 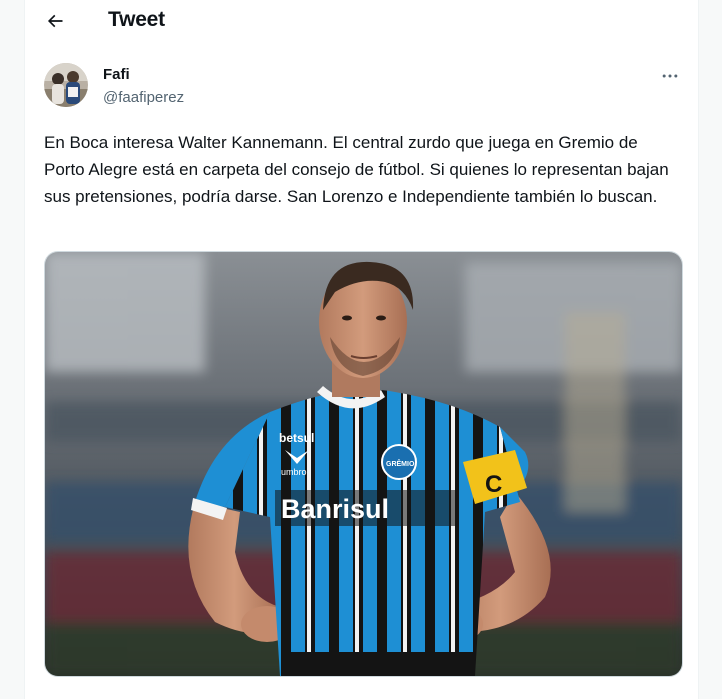 I want to click on more-horizontal-icon, so click(x=670, y=76).